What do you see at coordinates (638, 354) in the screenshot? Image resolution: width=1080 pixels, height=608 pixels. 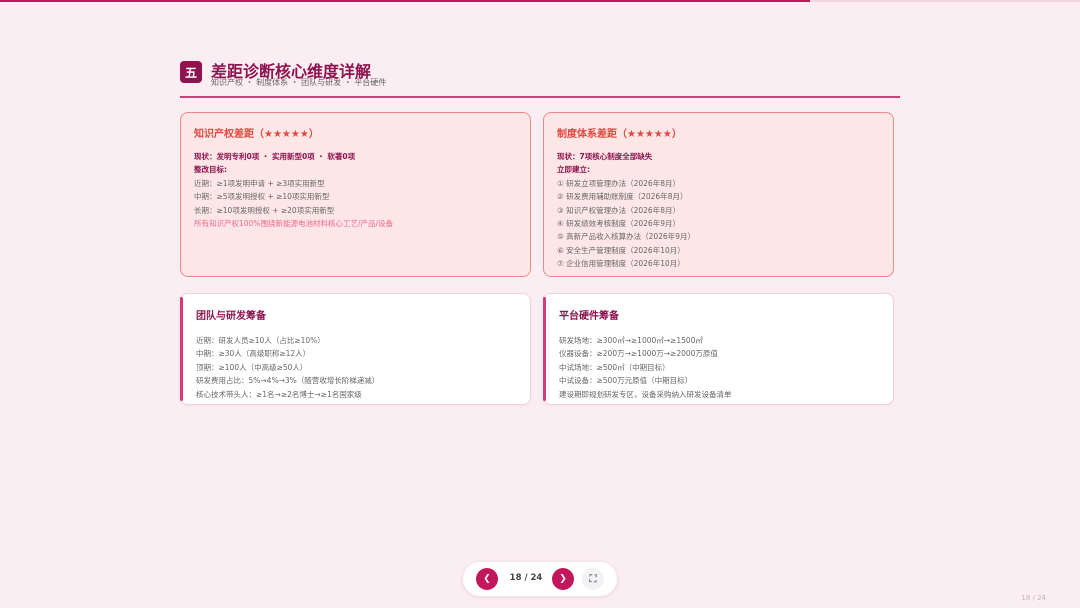 I see `hardware-line: 仪器设备：≥200万→≥1000万→≥2000万原值` at bounding box center [638, 354].